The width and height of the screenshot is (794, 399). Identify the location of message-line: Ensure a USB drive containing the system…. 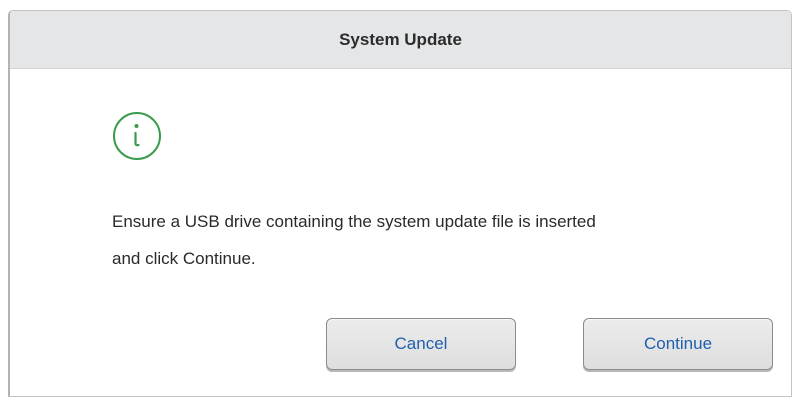
(354, 221).